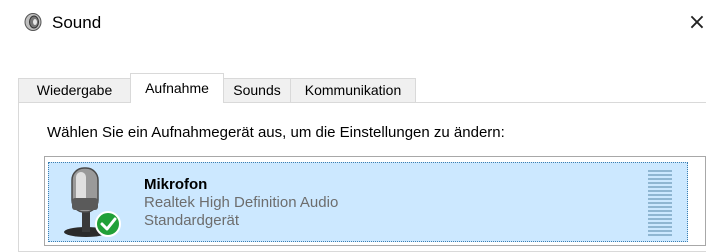 This screenshot has width=706, height=252. I want to click on level-meter, so click(660, 205).